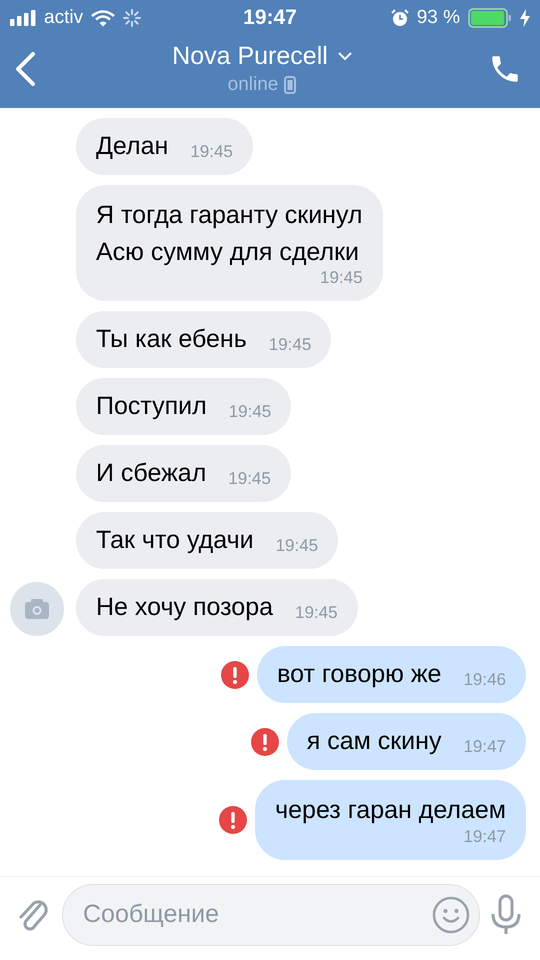  Describe the element at coordinates (132, 18) in the screenshot. I see `loading-icon` at that location.